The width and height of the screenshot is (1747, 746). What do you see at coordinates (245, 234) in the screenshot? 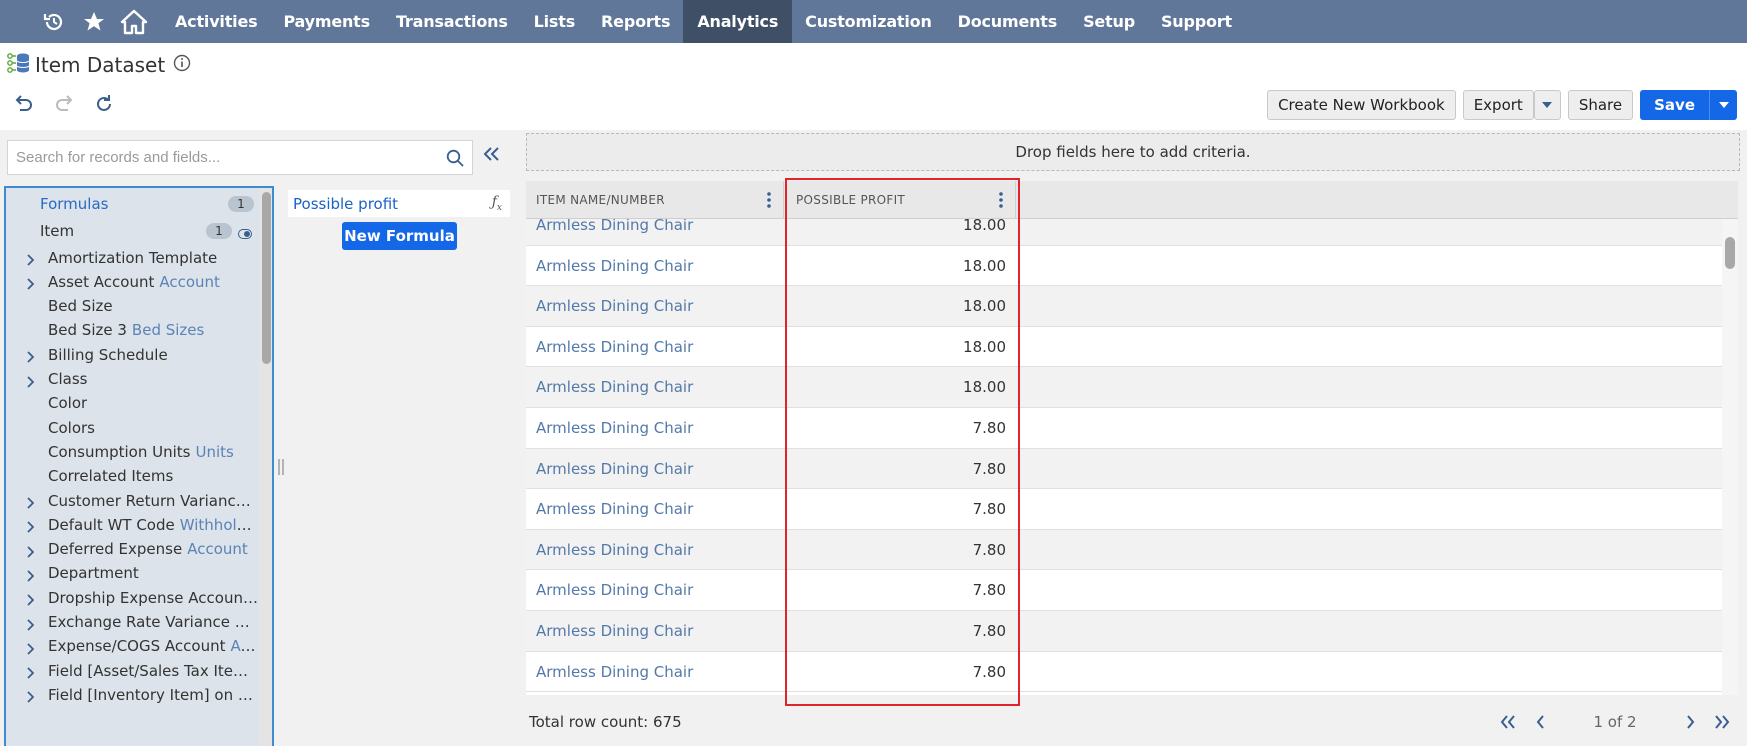
I see `toggle-icon` at bounding box center [245, 234].